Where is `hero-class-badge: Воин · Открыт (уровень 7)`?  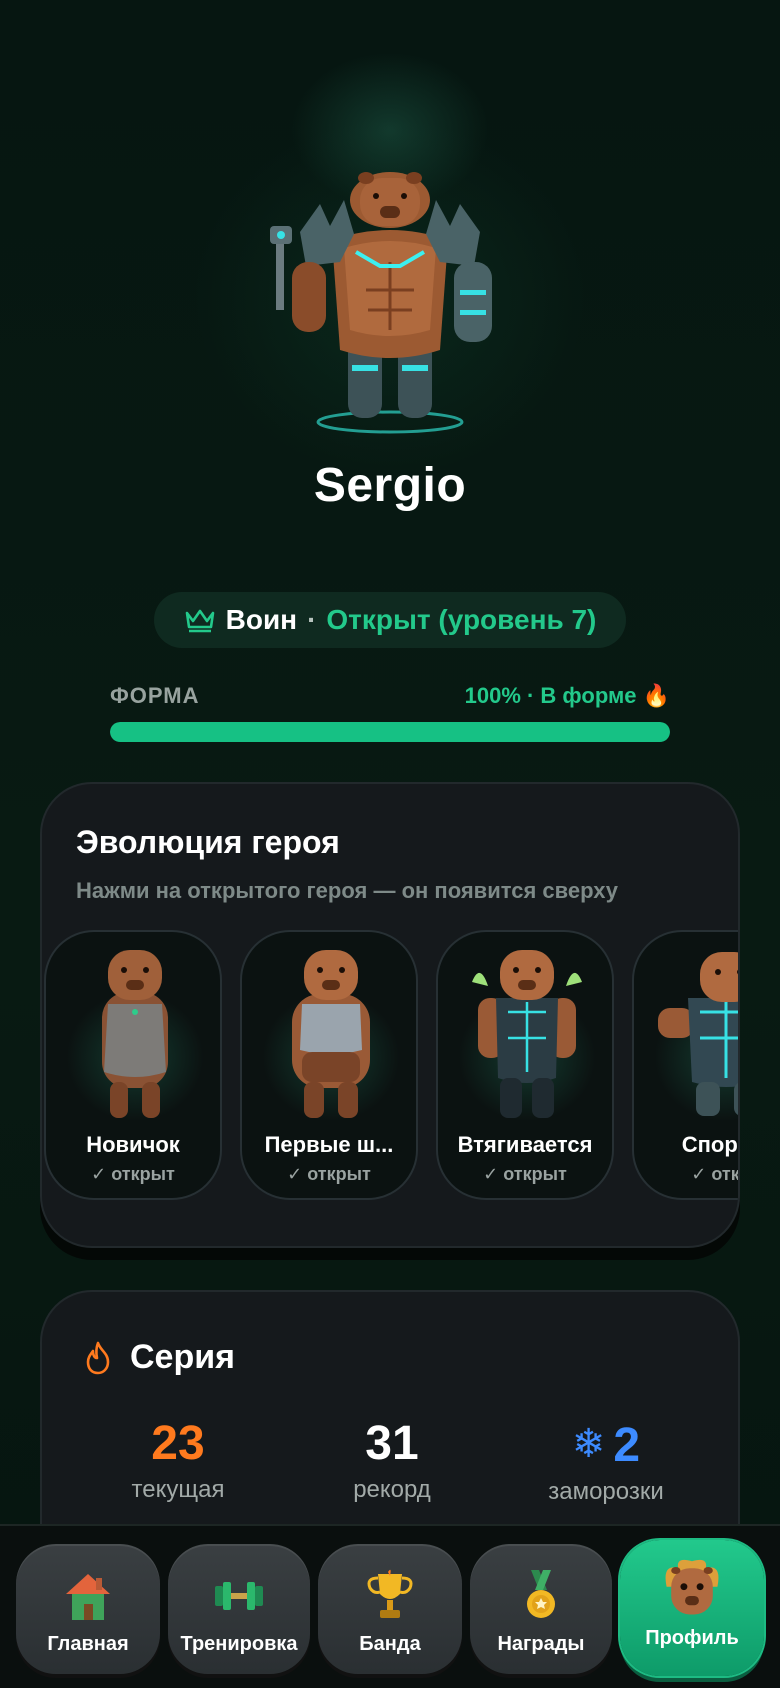 hero-class-badge: Воин · Открыт (уровень 7) is located at coordinates (390, 620).